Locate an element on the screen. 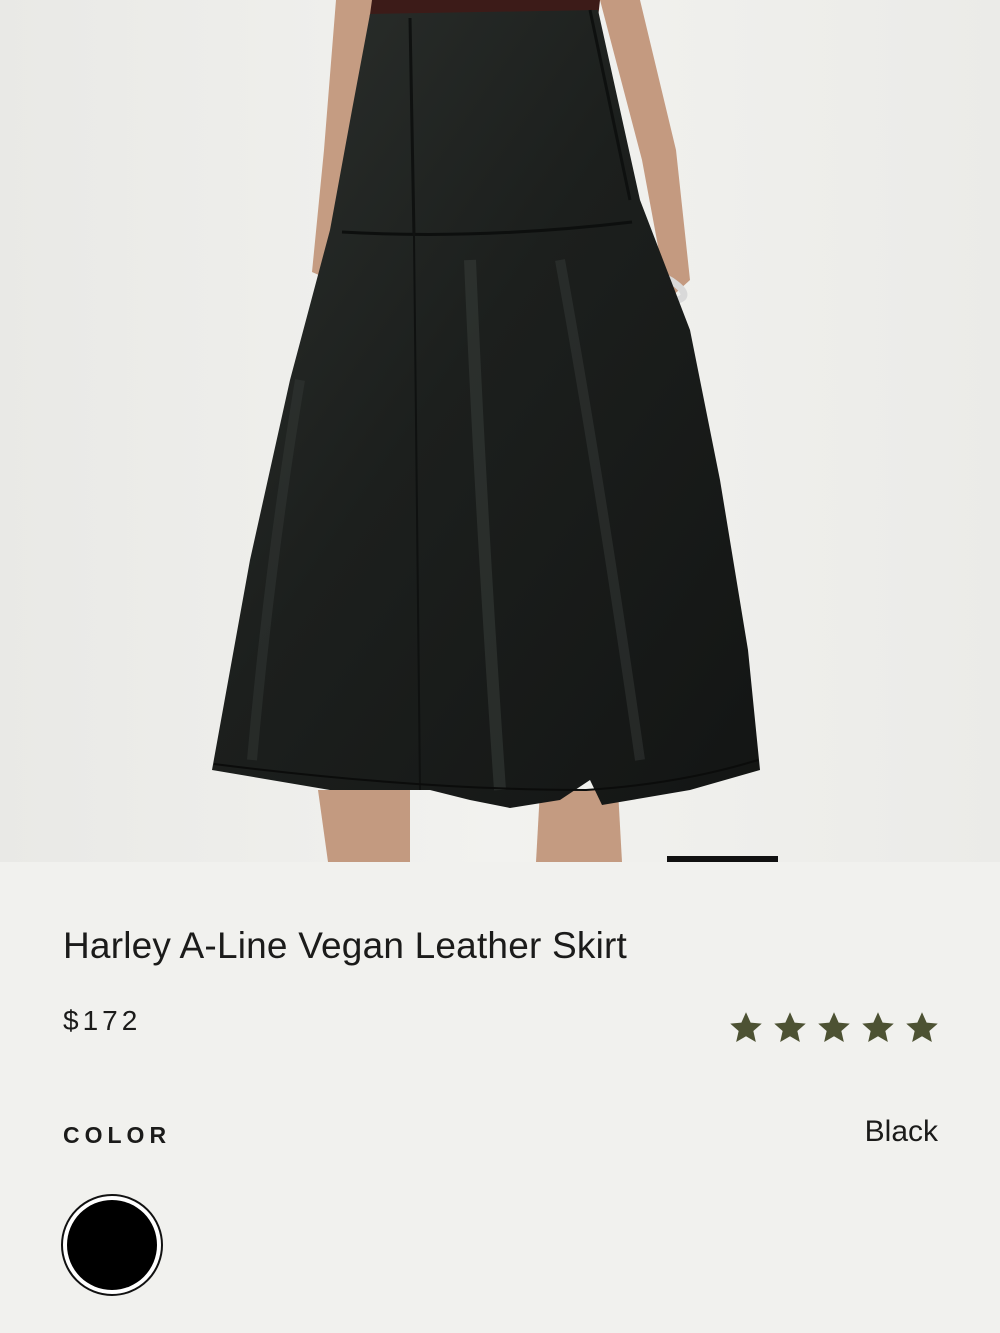 This screenshot has height=1333, width=1000. rating-stars is located at coordinates (834, 1028).